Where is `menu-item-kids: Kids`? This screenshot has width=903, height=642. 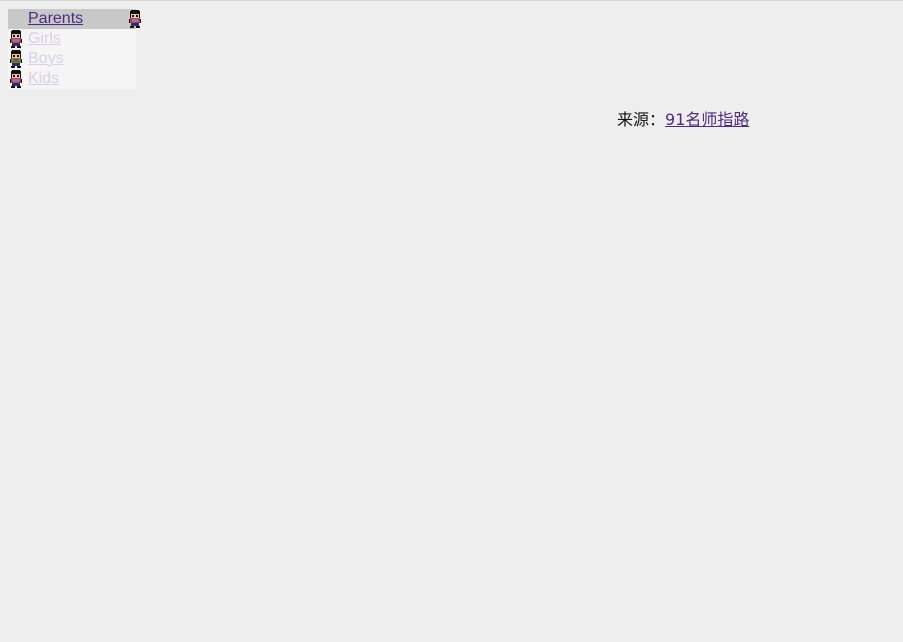
menu-item-kids: Kids is located at coordinates (72, 79).